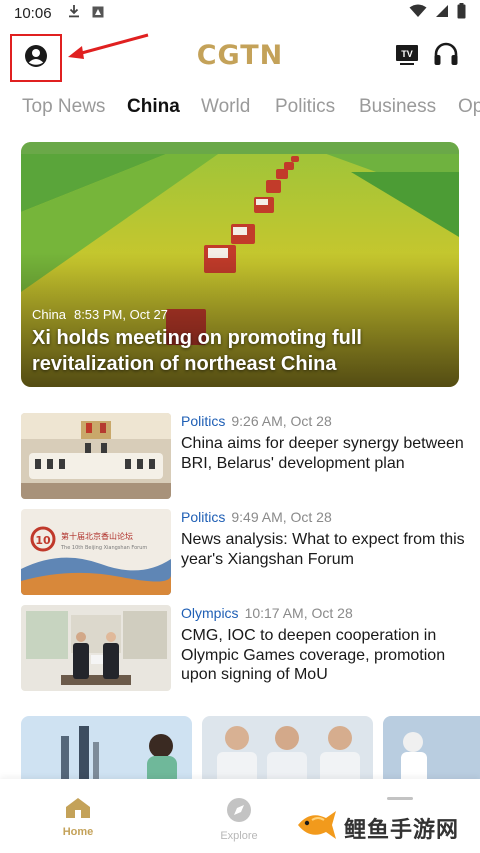  I want to click on watermark: 鲤鱼手游网, so click(377, 827).